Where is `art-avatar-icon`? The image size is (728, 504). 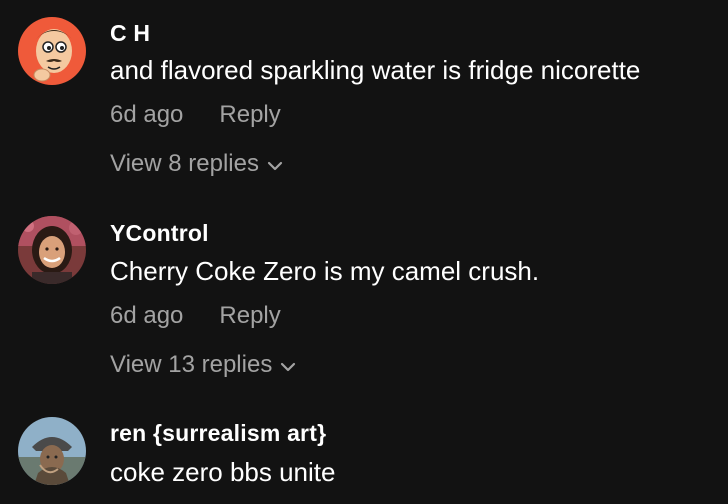
art-avatar-icon is located at coordinates (52, 451).